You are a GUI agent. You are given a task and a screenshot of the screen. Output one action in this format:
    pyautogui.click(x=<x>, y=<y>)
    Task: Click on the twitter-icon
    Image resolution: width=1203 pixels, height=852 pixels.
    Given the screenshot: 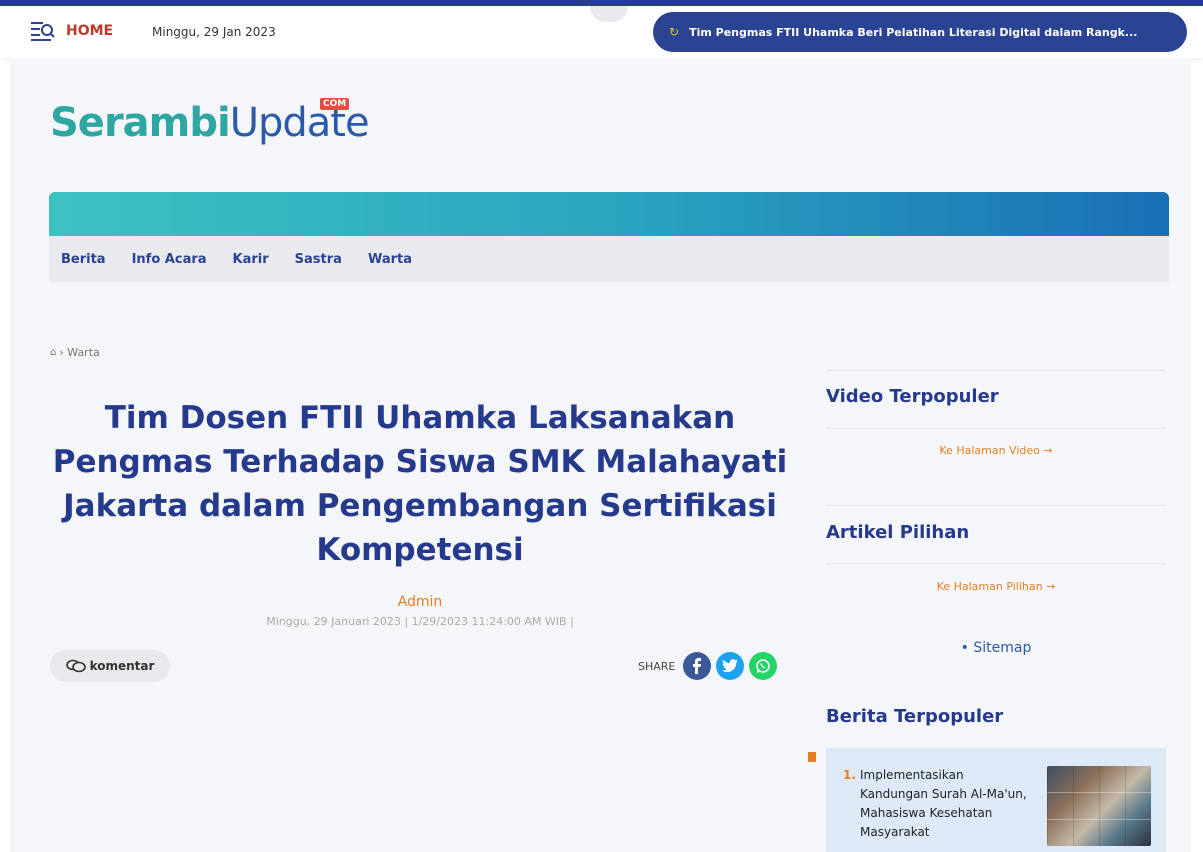 What is the action you would take?
    pyautogui.click(x=730, y=665)
    